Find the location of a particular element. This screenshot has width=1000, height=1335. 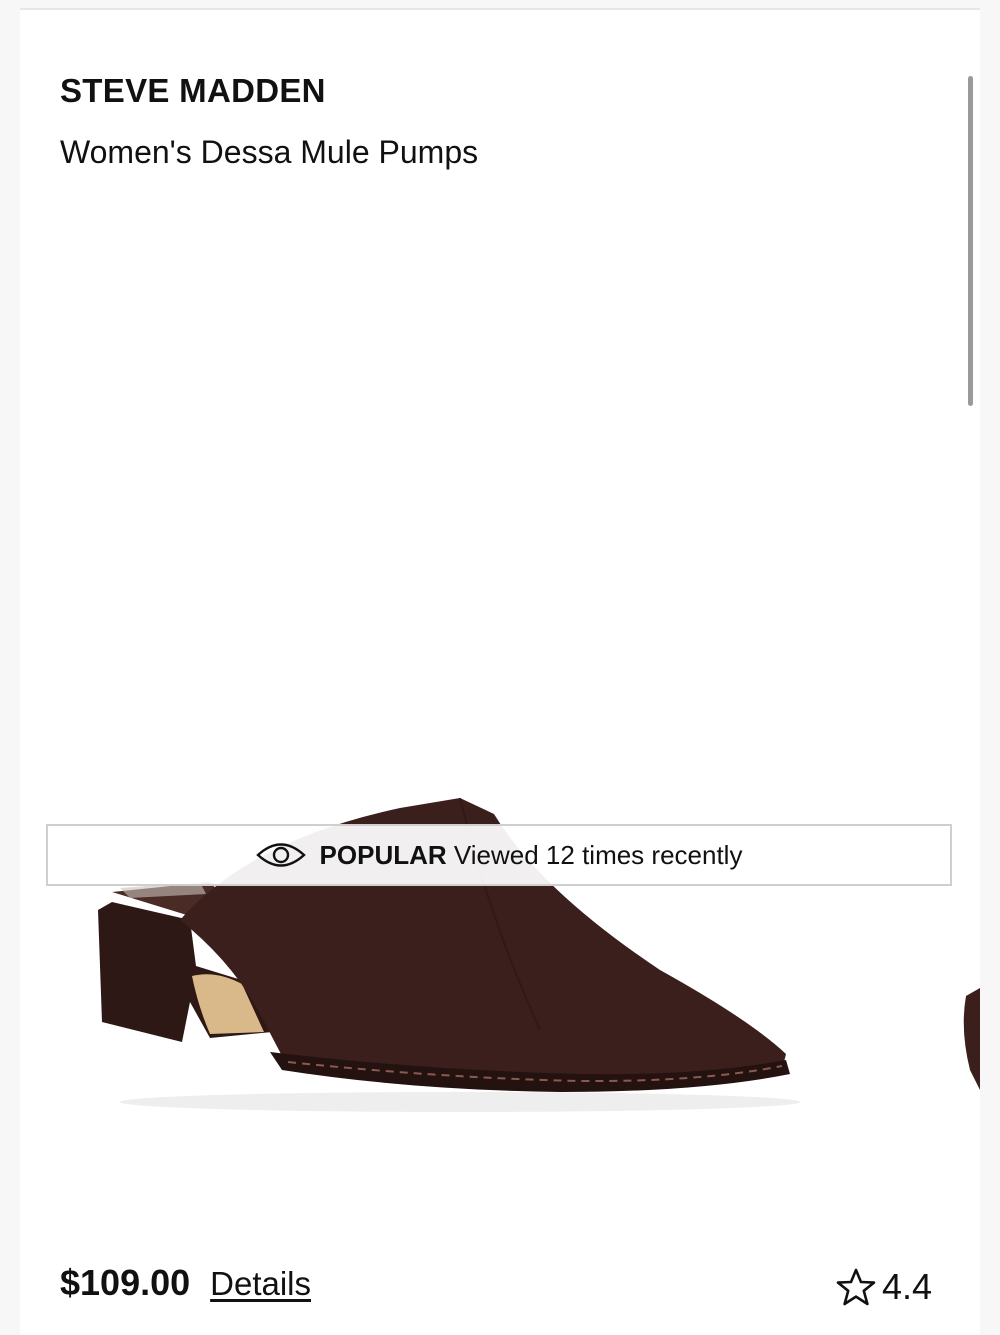

brand-name: STEVE MADDEN is located at coordinates (193, 90).